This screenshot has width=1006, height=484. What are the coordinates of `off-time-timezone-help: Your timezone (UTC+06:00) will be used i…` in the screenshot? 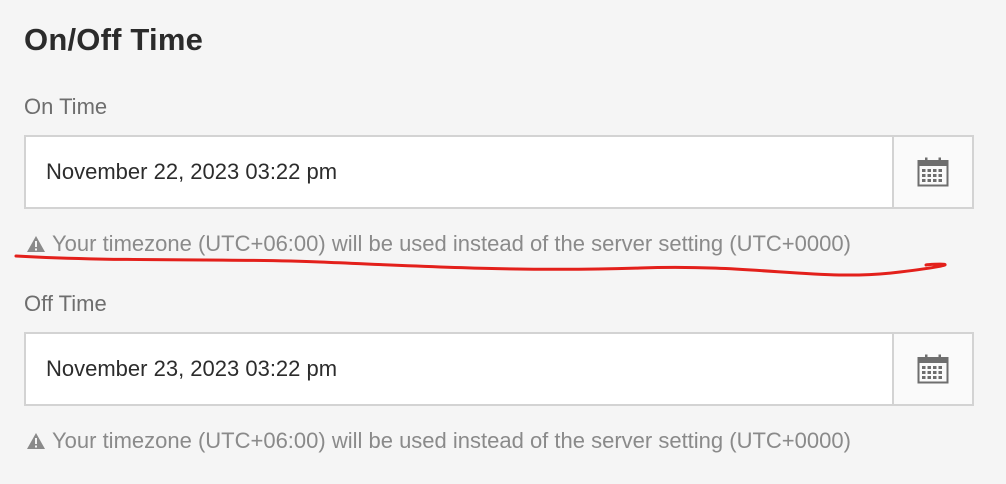 It's located at (438, 441).